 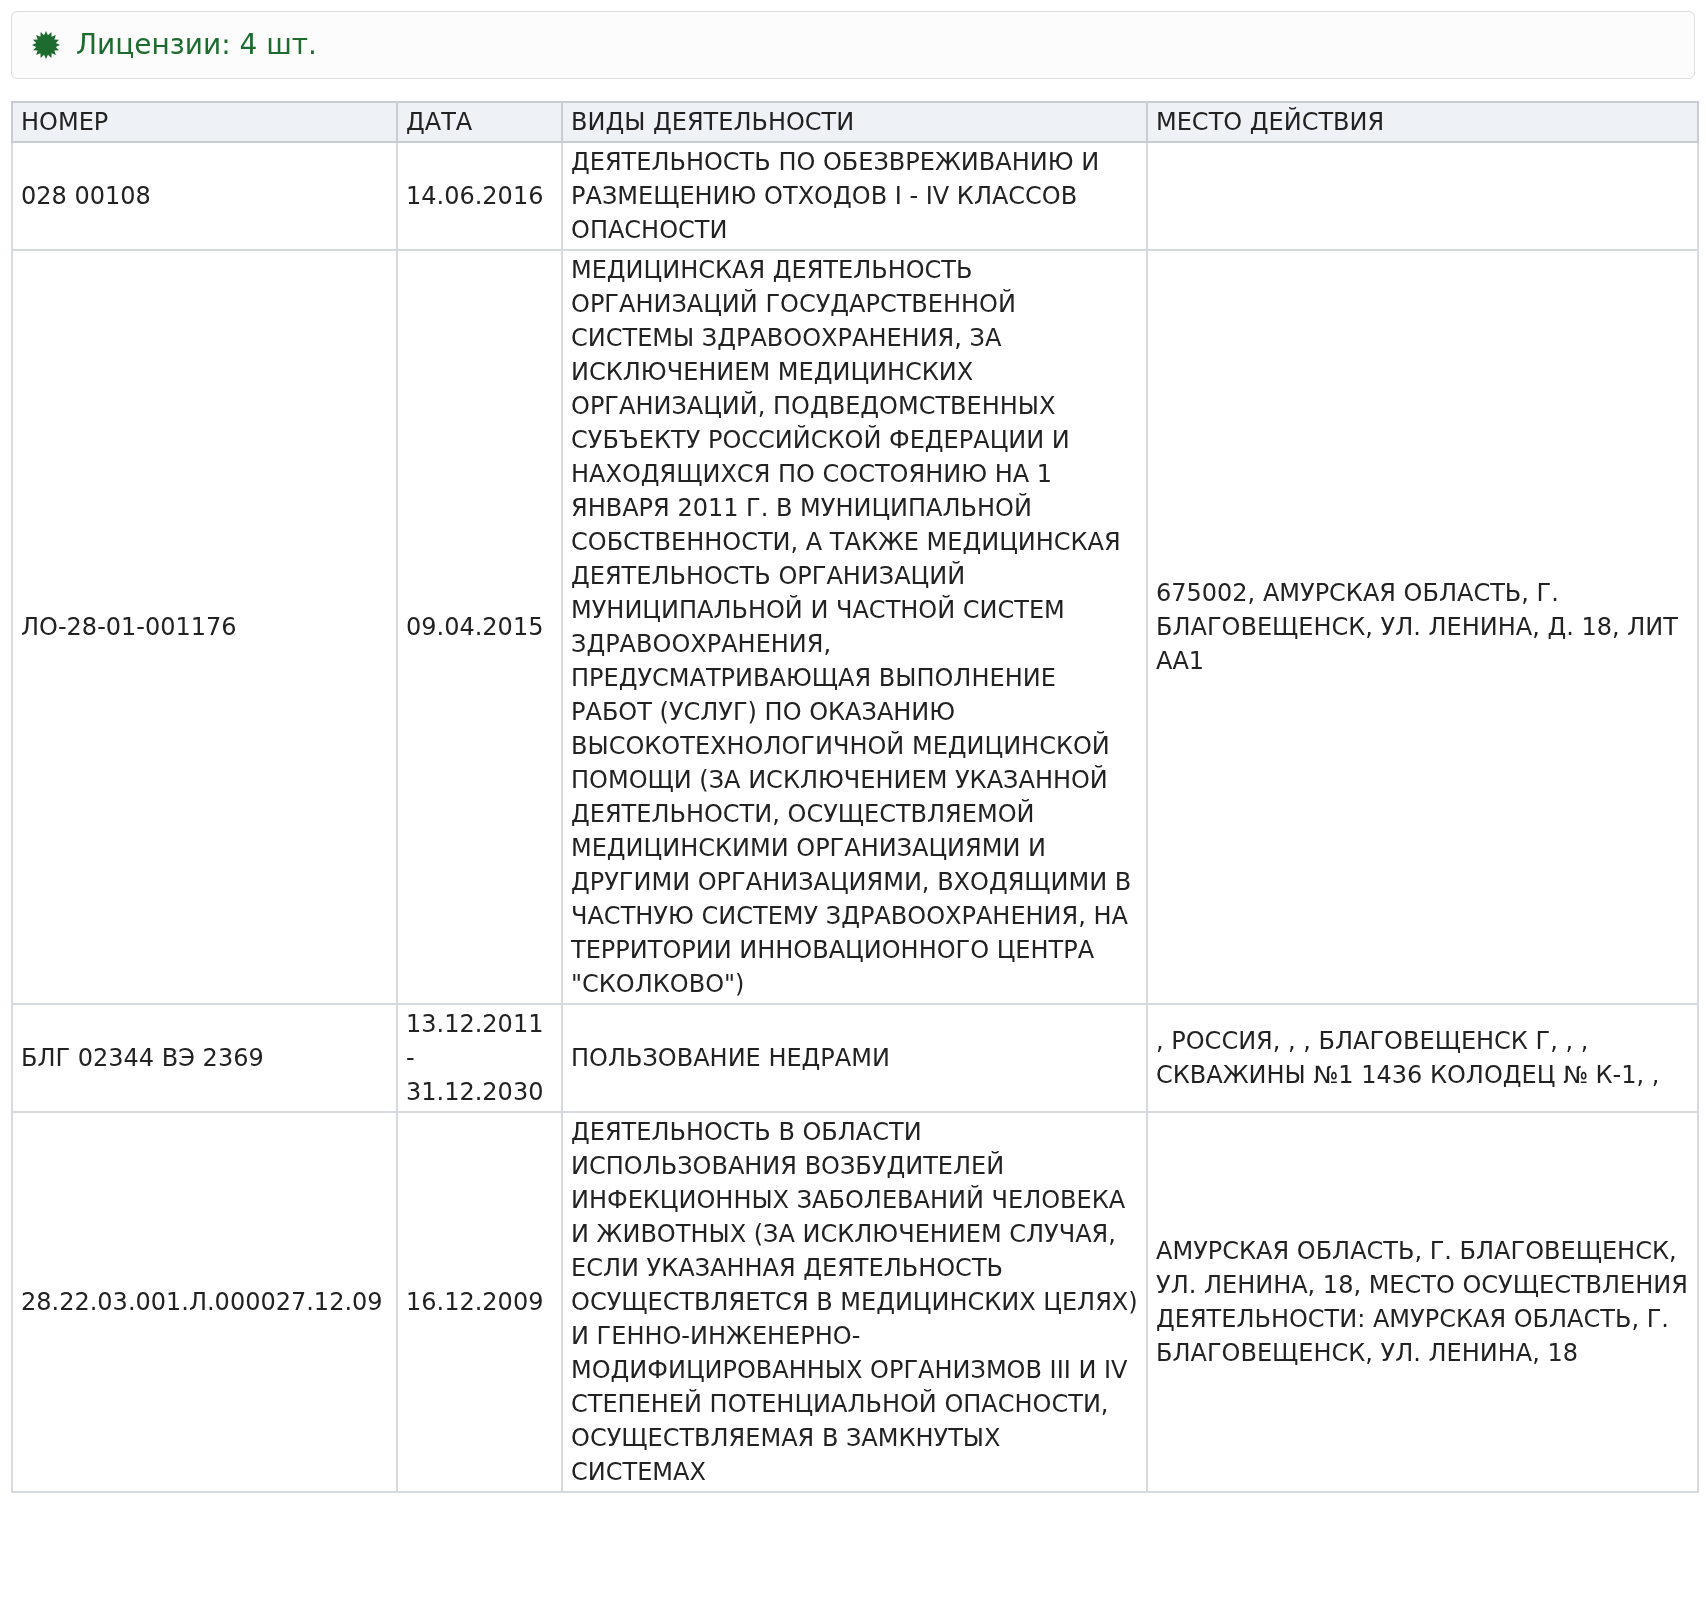 What do you see at coordinates (1417, 627) in the screenshot?
I see `table-cell: 675002, АМУРСКАЯ ОБЛАСТЬ, Г. БЛАГОВЕЩЕНСК, УЛ. ЛЕНИНА, Д. 18, ЛИТ АА1` at bounding box center [1417, 627].